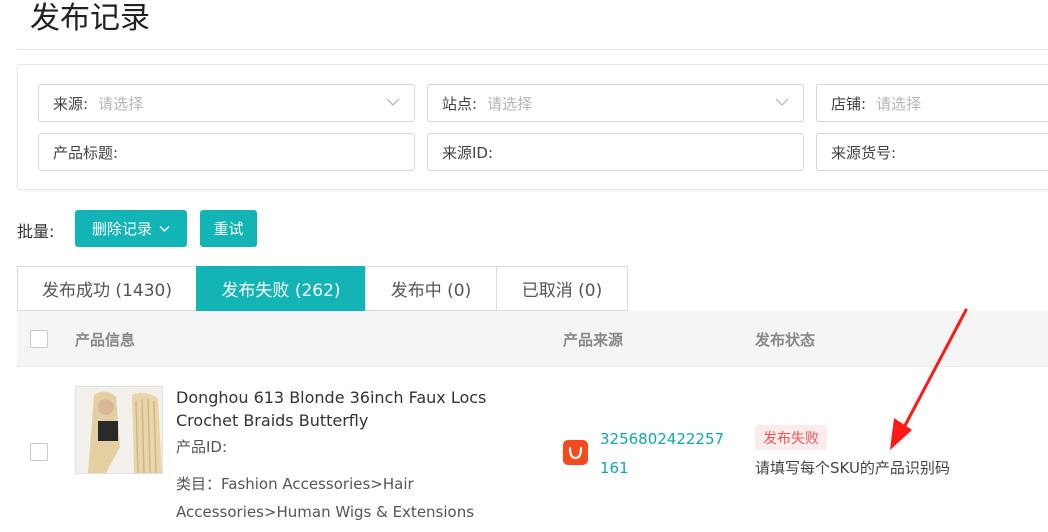 This screenshot has height=532, width=1048. What do you see at coordinates (226, 103) in the screenshot?
I see `source-select: 来源: 请选择` at bounding box center [226, 103].